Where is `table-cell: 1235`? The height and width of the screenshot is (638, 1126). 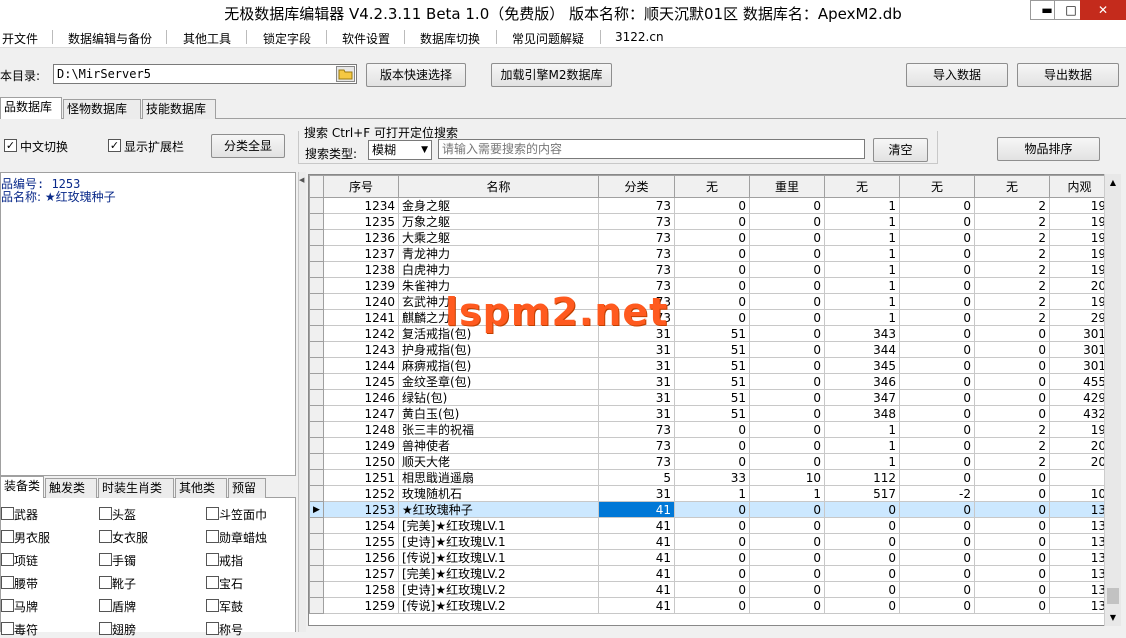
table-cell: 1235 is located at coordinates (361, 221).